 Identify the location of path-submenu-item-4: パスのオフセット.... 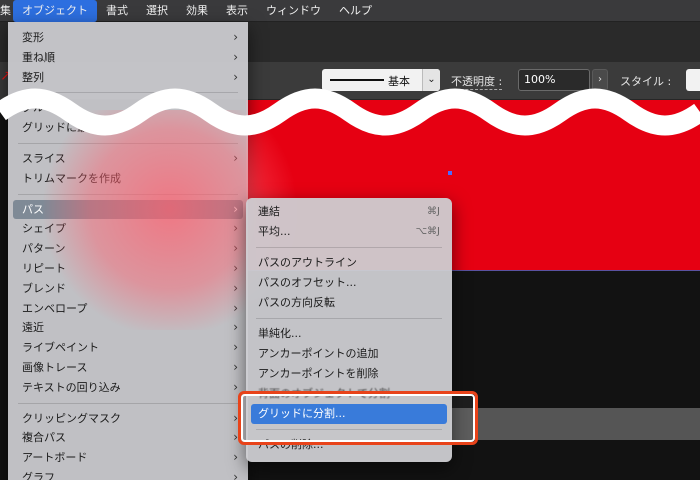
(349, 283).